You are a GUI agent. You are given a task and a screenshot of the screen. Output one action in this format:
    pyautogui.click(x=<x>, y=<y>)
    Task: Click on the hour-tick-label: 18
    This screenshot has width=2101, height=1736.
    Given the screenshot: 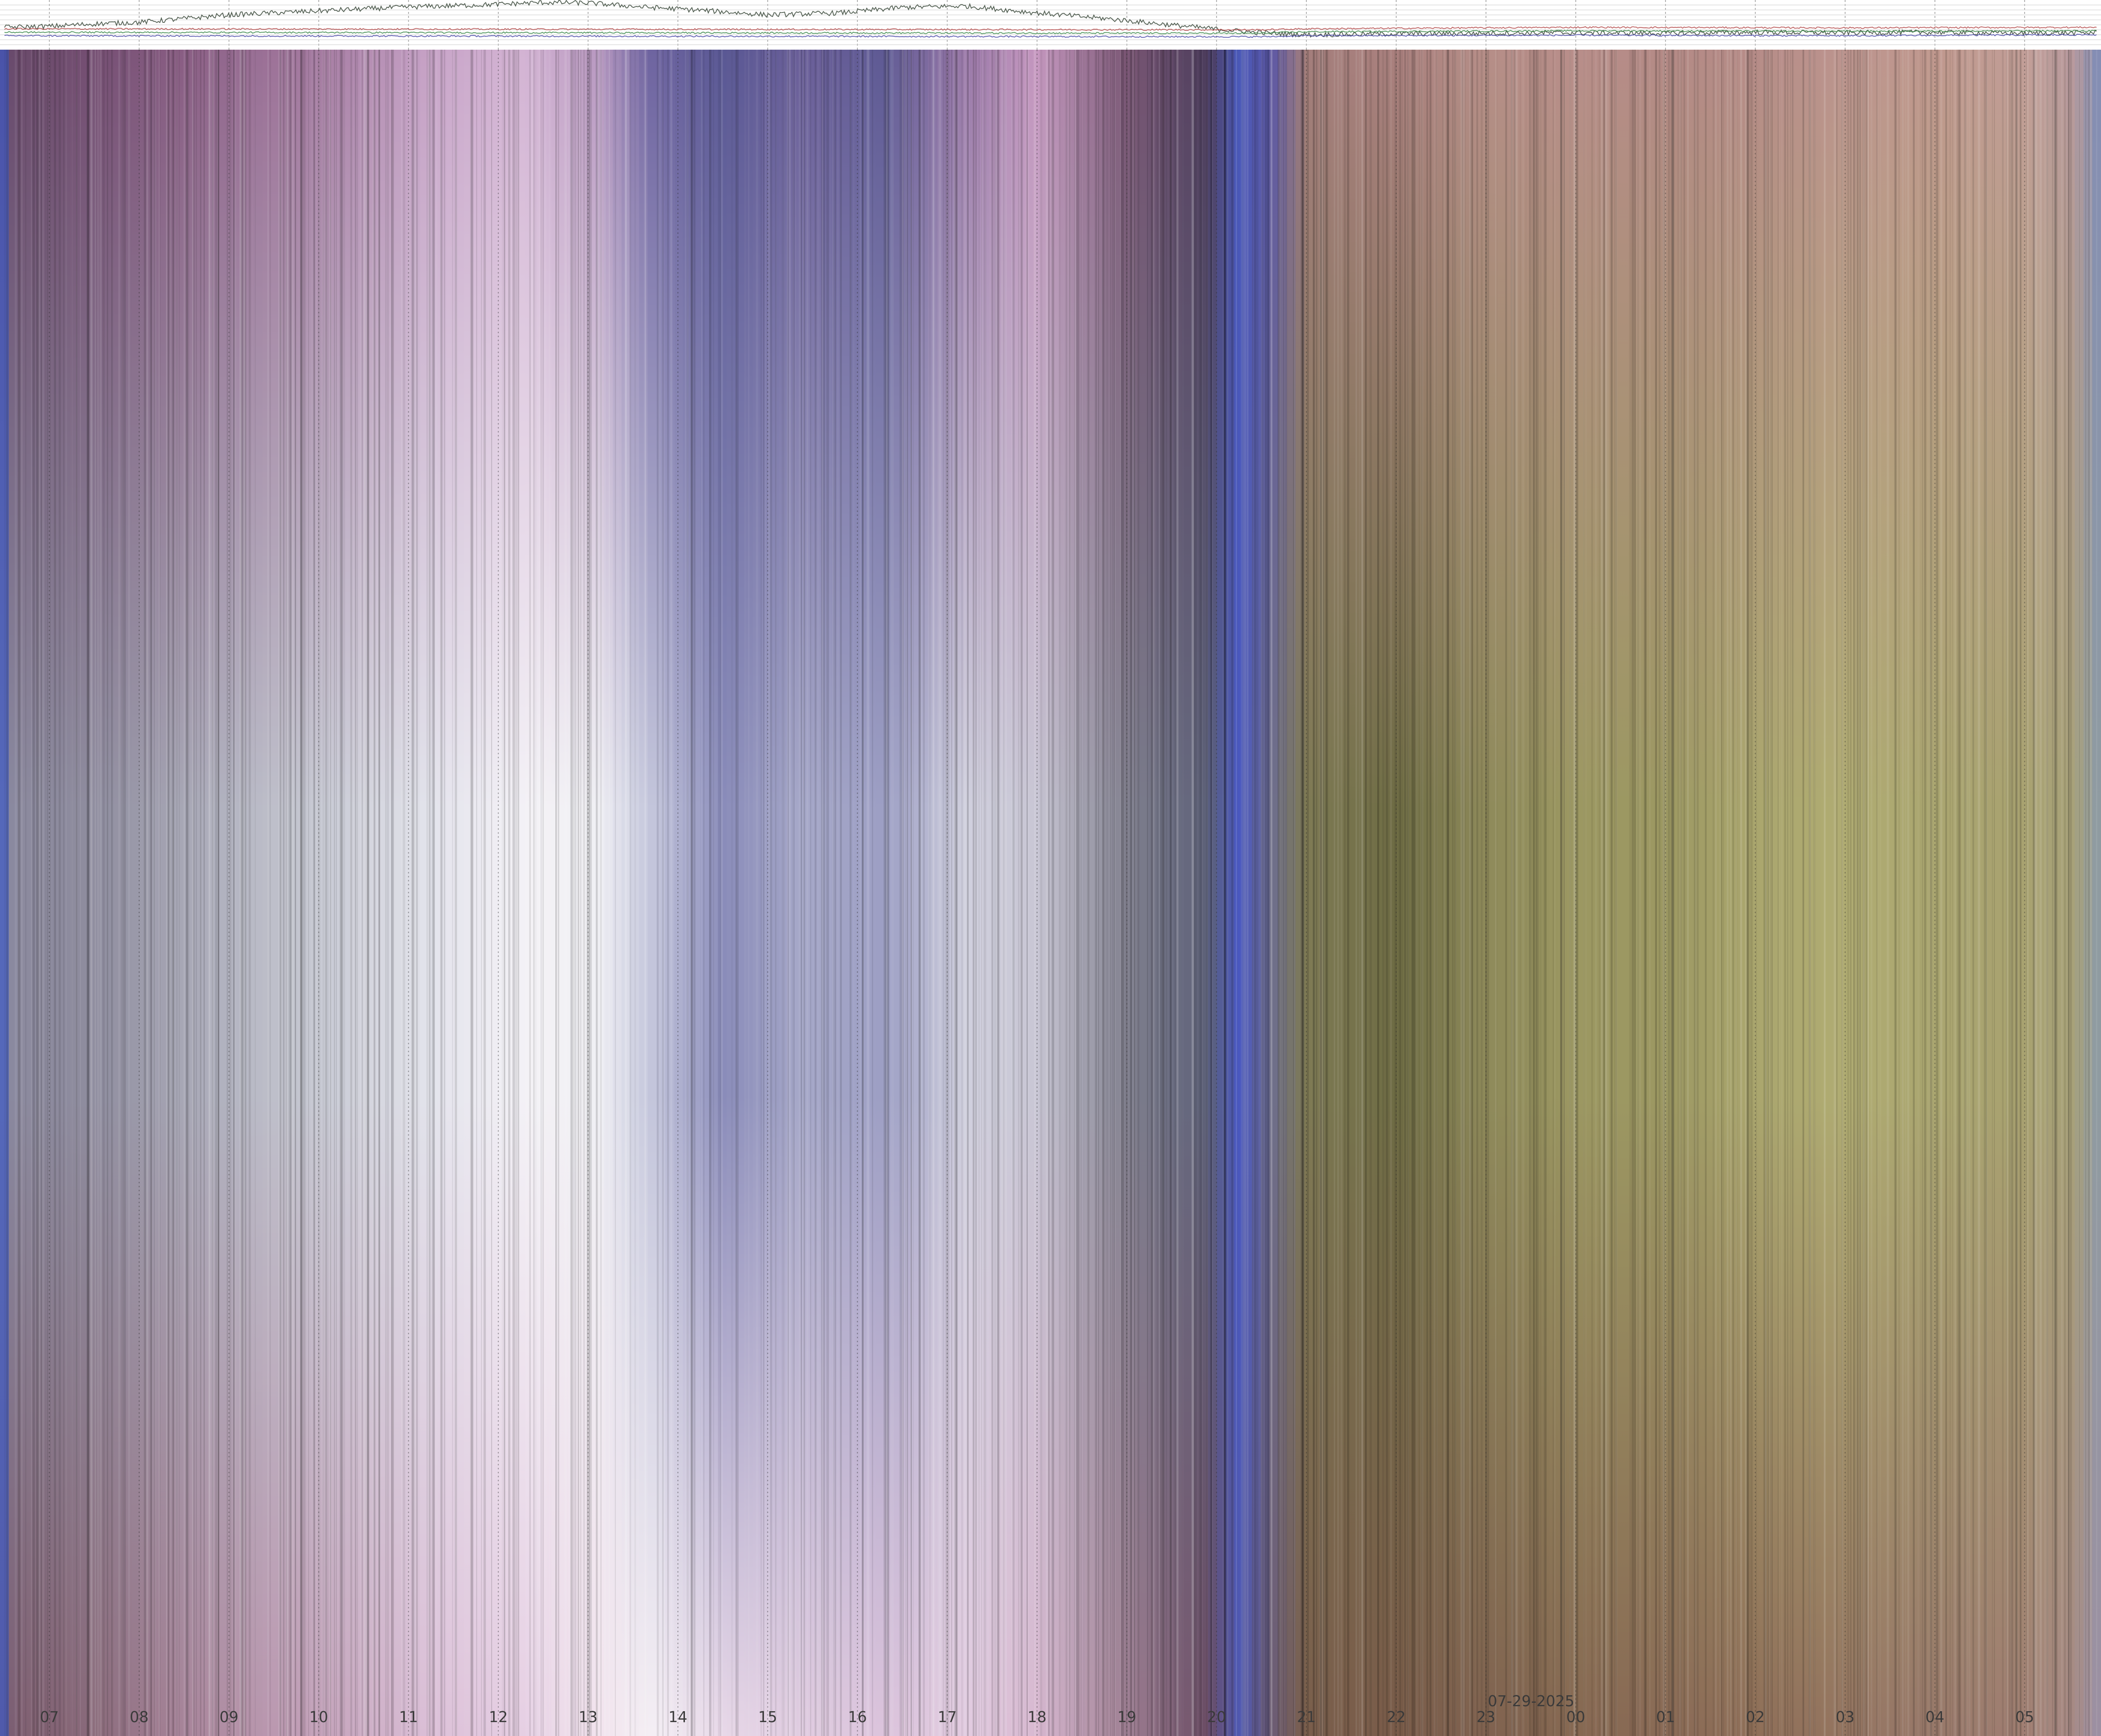 What is the action you would take?
    pyautogui.click(x=1037, y=1717)
    